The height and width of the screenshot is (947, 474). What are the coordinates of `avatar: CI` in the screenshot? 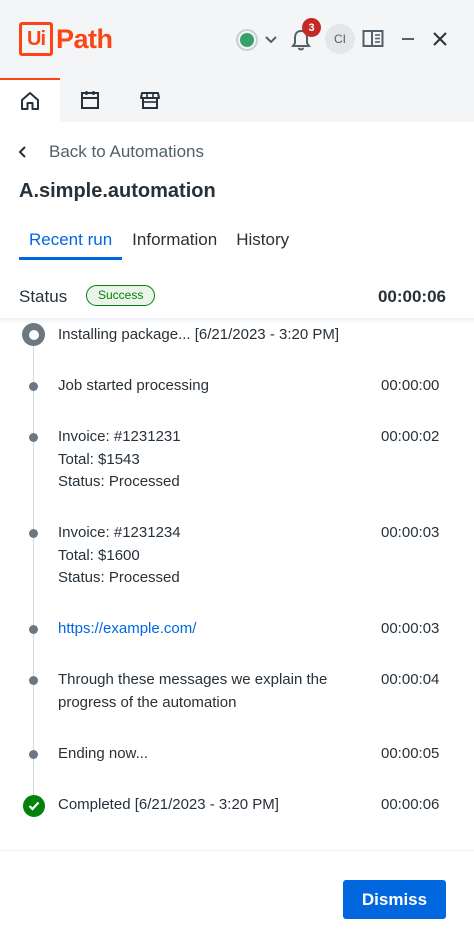 It's located at (340, 39).